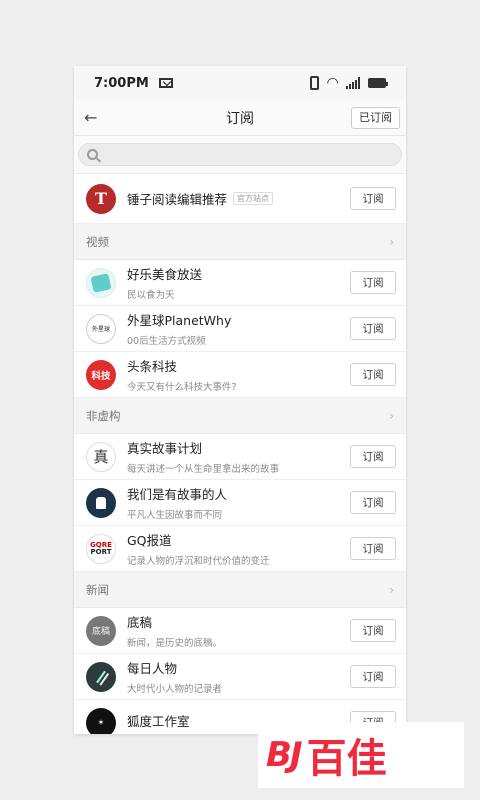 This screenshot has height=800, width=480. I want to click on item-info: 每日人物 大时代小人物的记录者, so click(238, 676).